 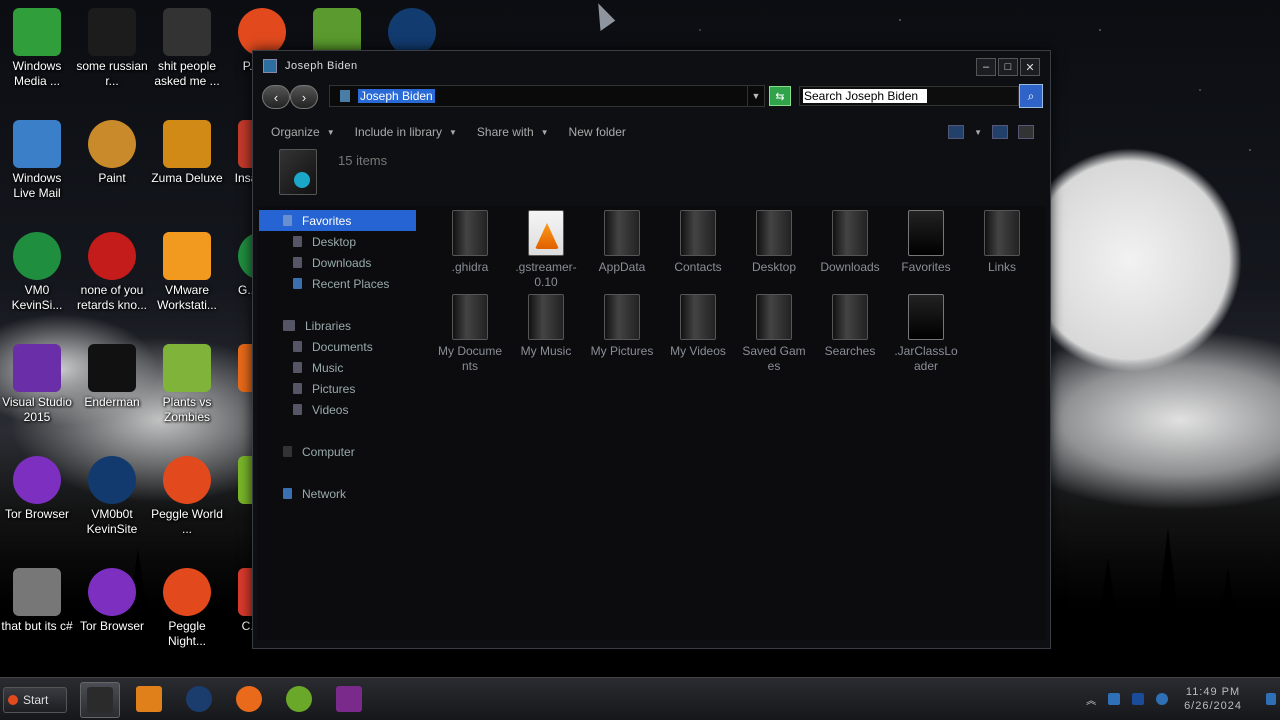 I want to click on folder-item: .gstreamer-0.10, so click(x=546, y=250).